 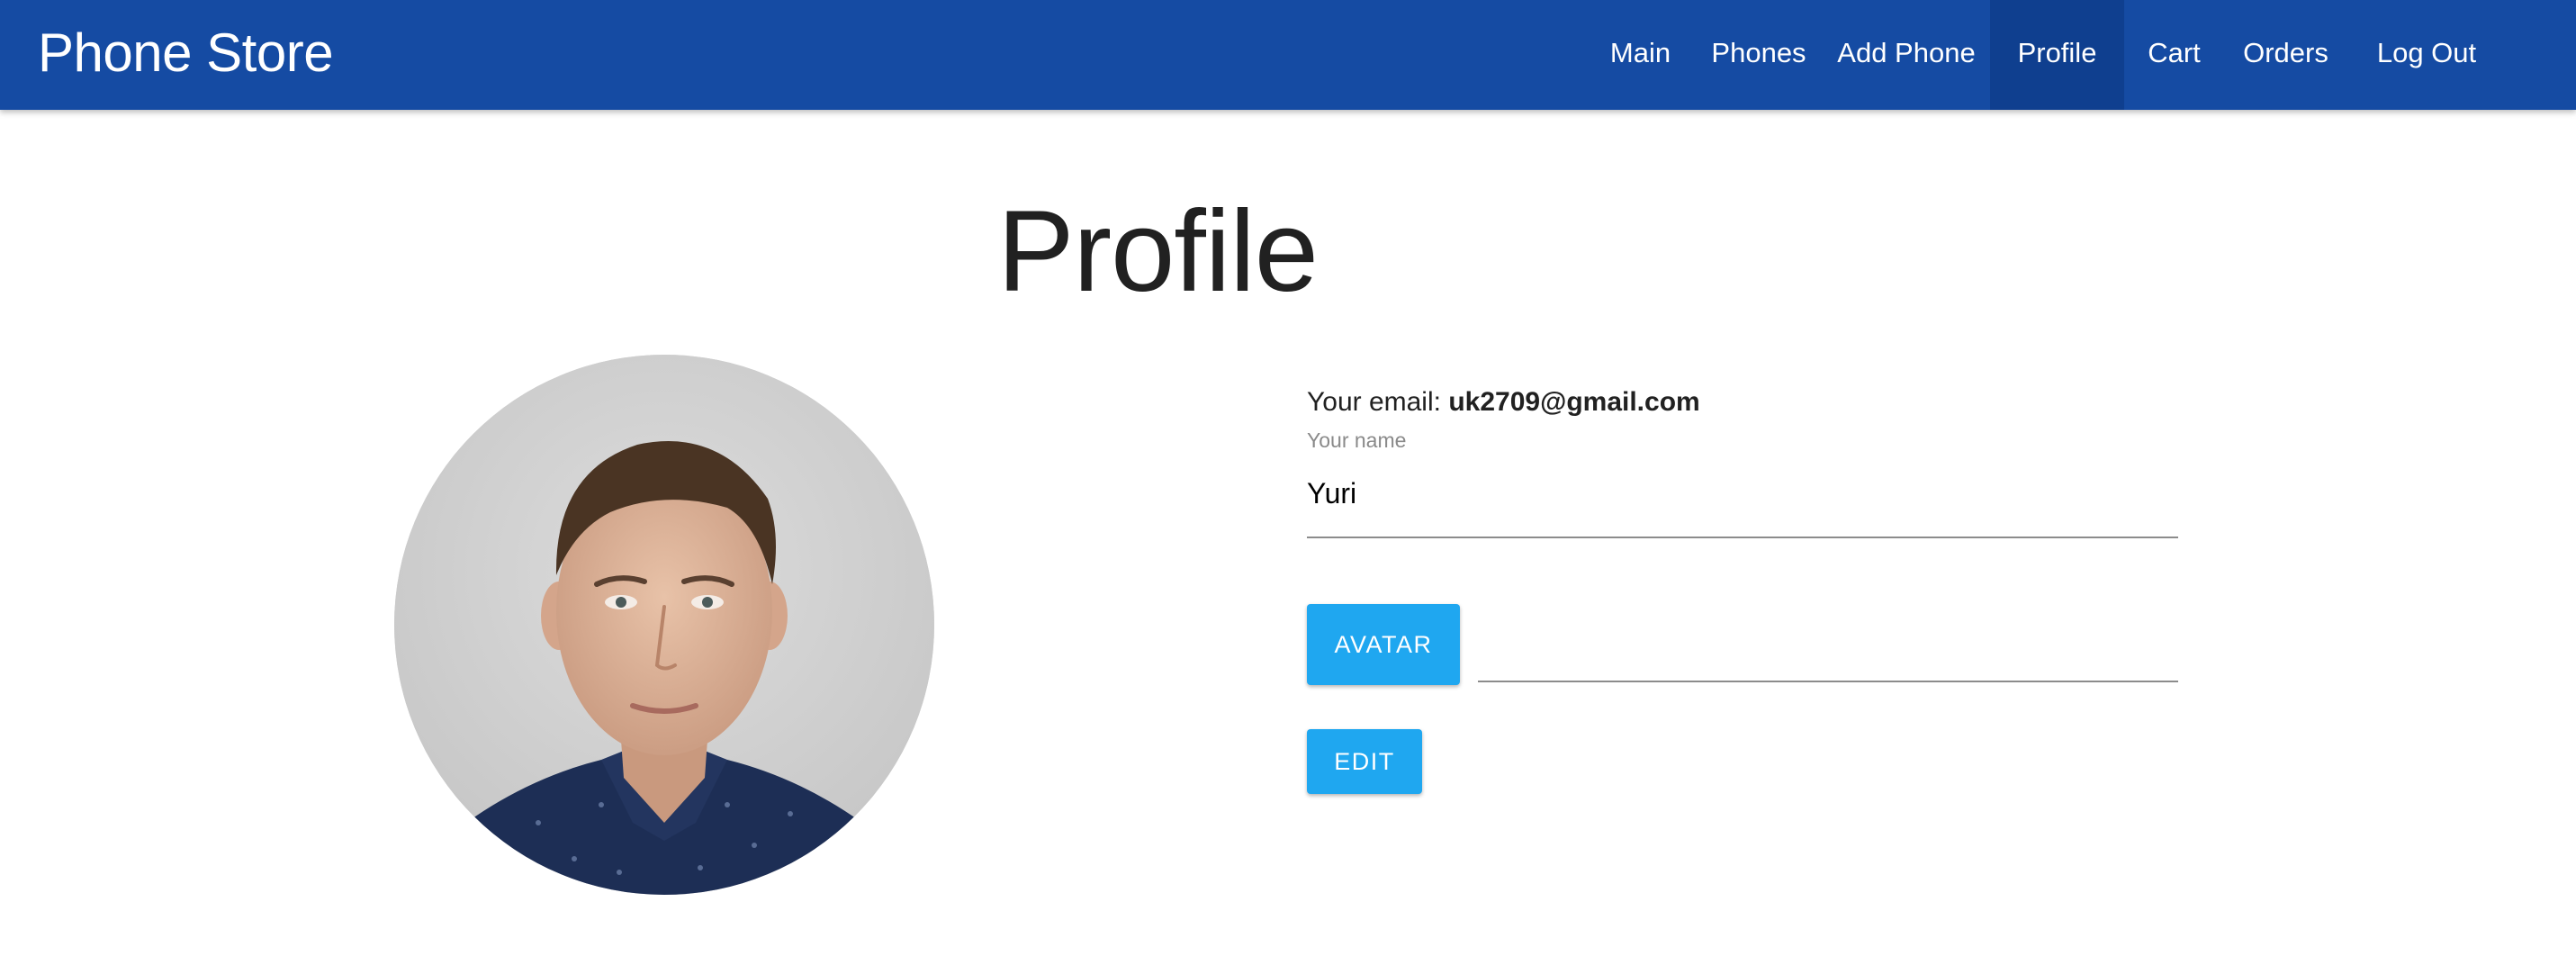 I want to click on avatar, so click(x=664, y=625).